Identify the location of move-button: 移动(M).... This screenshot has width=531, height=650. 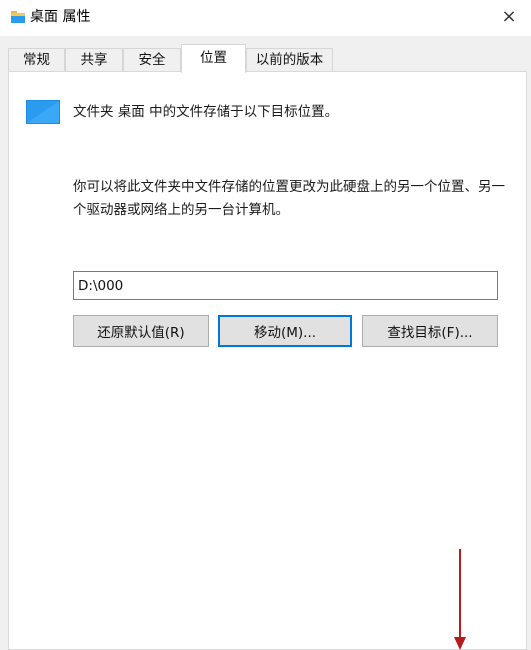
(285, 331).